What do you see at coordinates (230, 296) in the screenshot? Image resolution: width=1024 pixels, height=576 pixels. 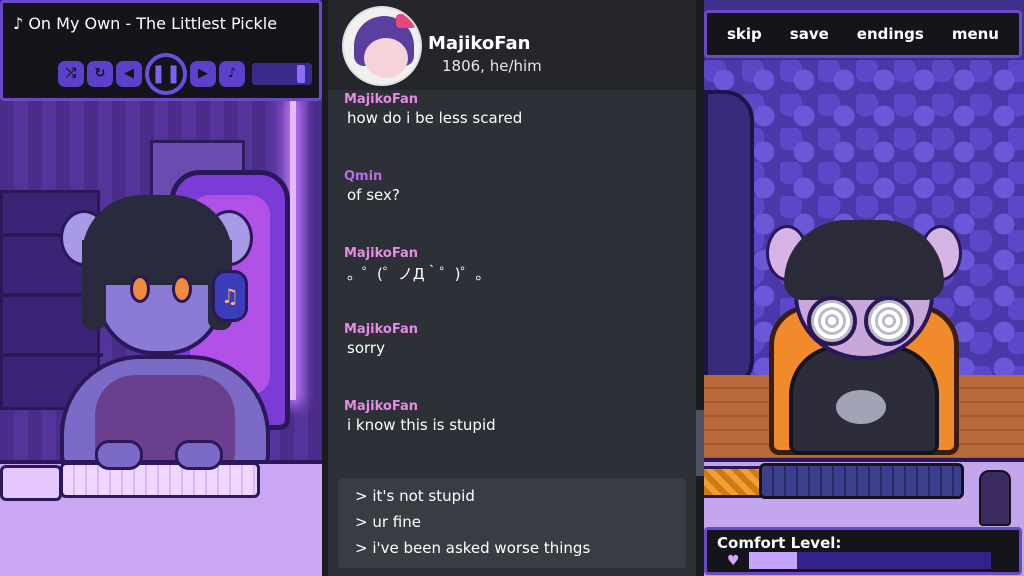 I see `headphones-music-icon: ♫` at bounding box center [230, 296].